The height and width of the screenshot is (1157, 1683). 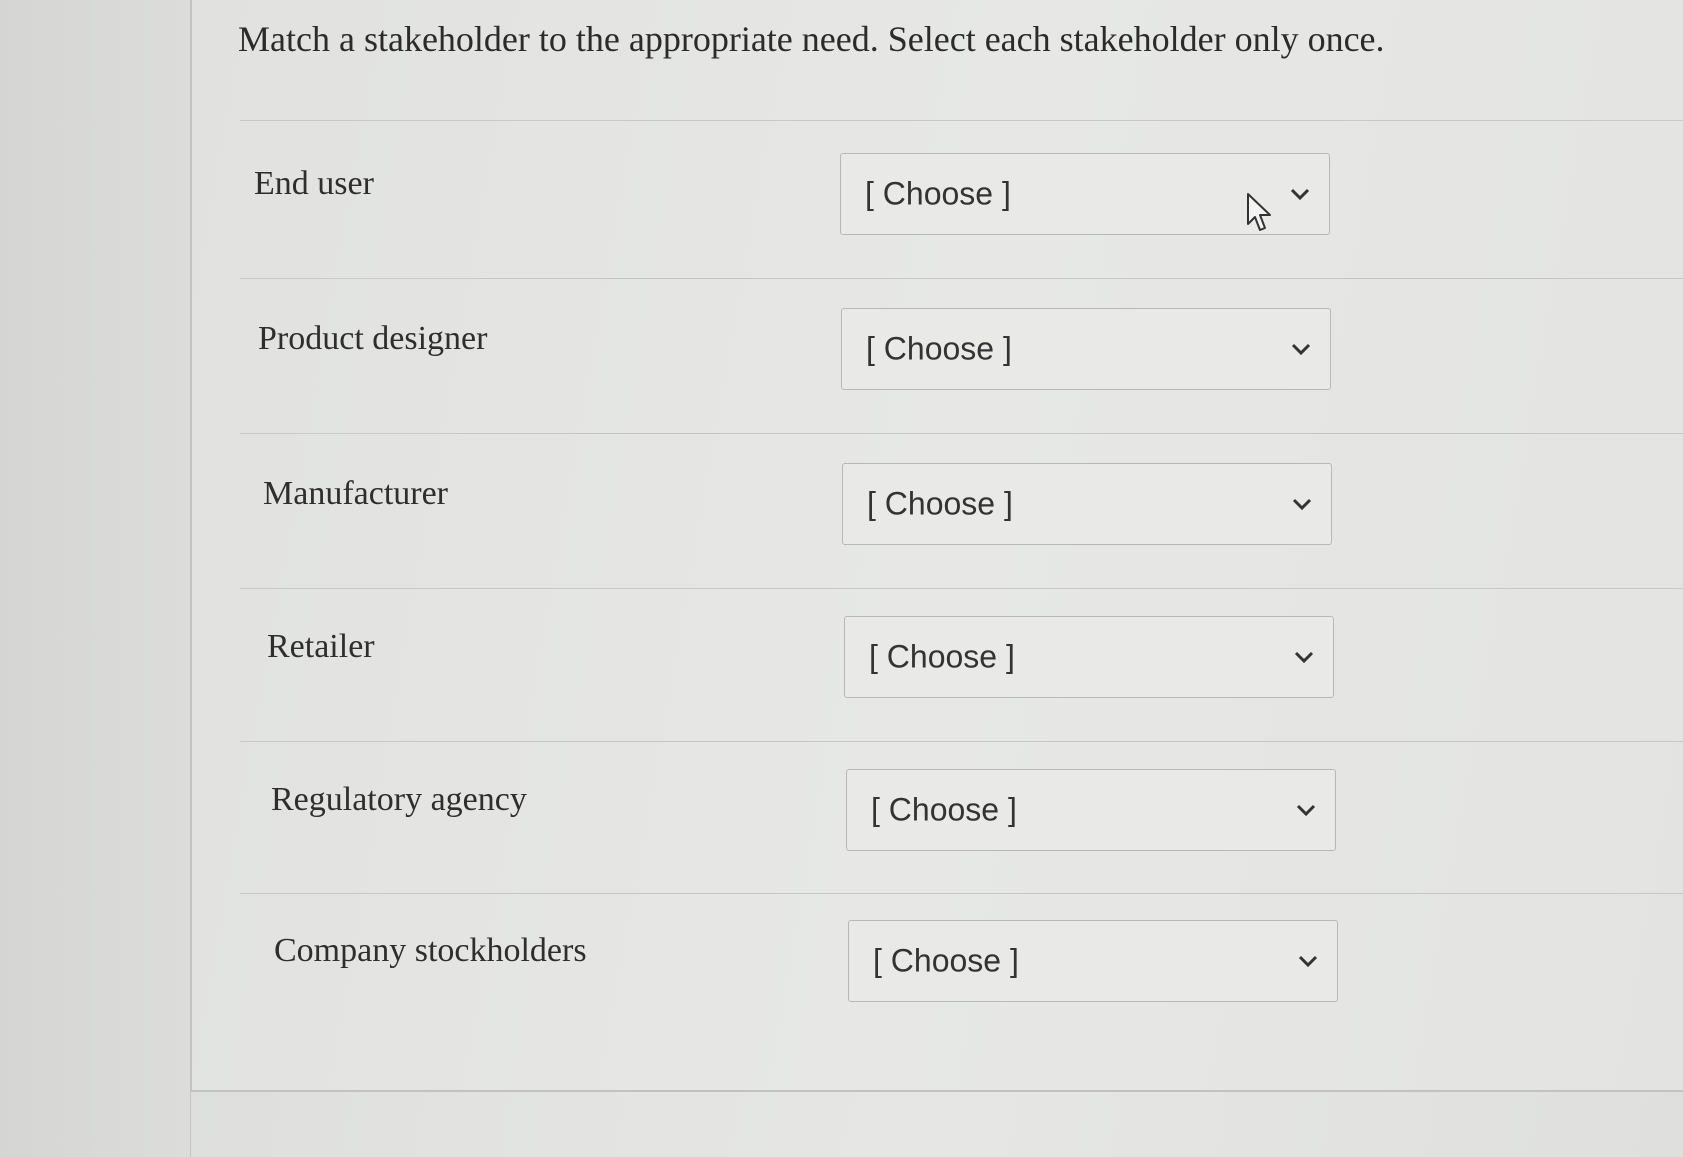 What do you see at coordinates (1093, 961) in the screenshot?
I see `need-select-company-stockholders: [ Choose ]` at bounding box center [1093, 961].